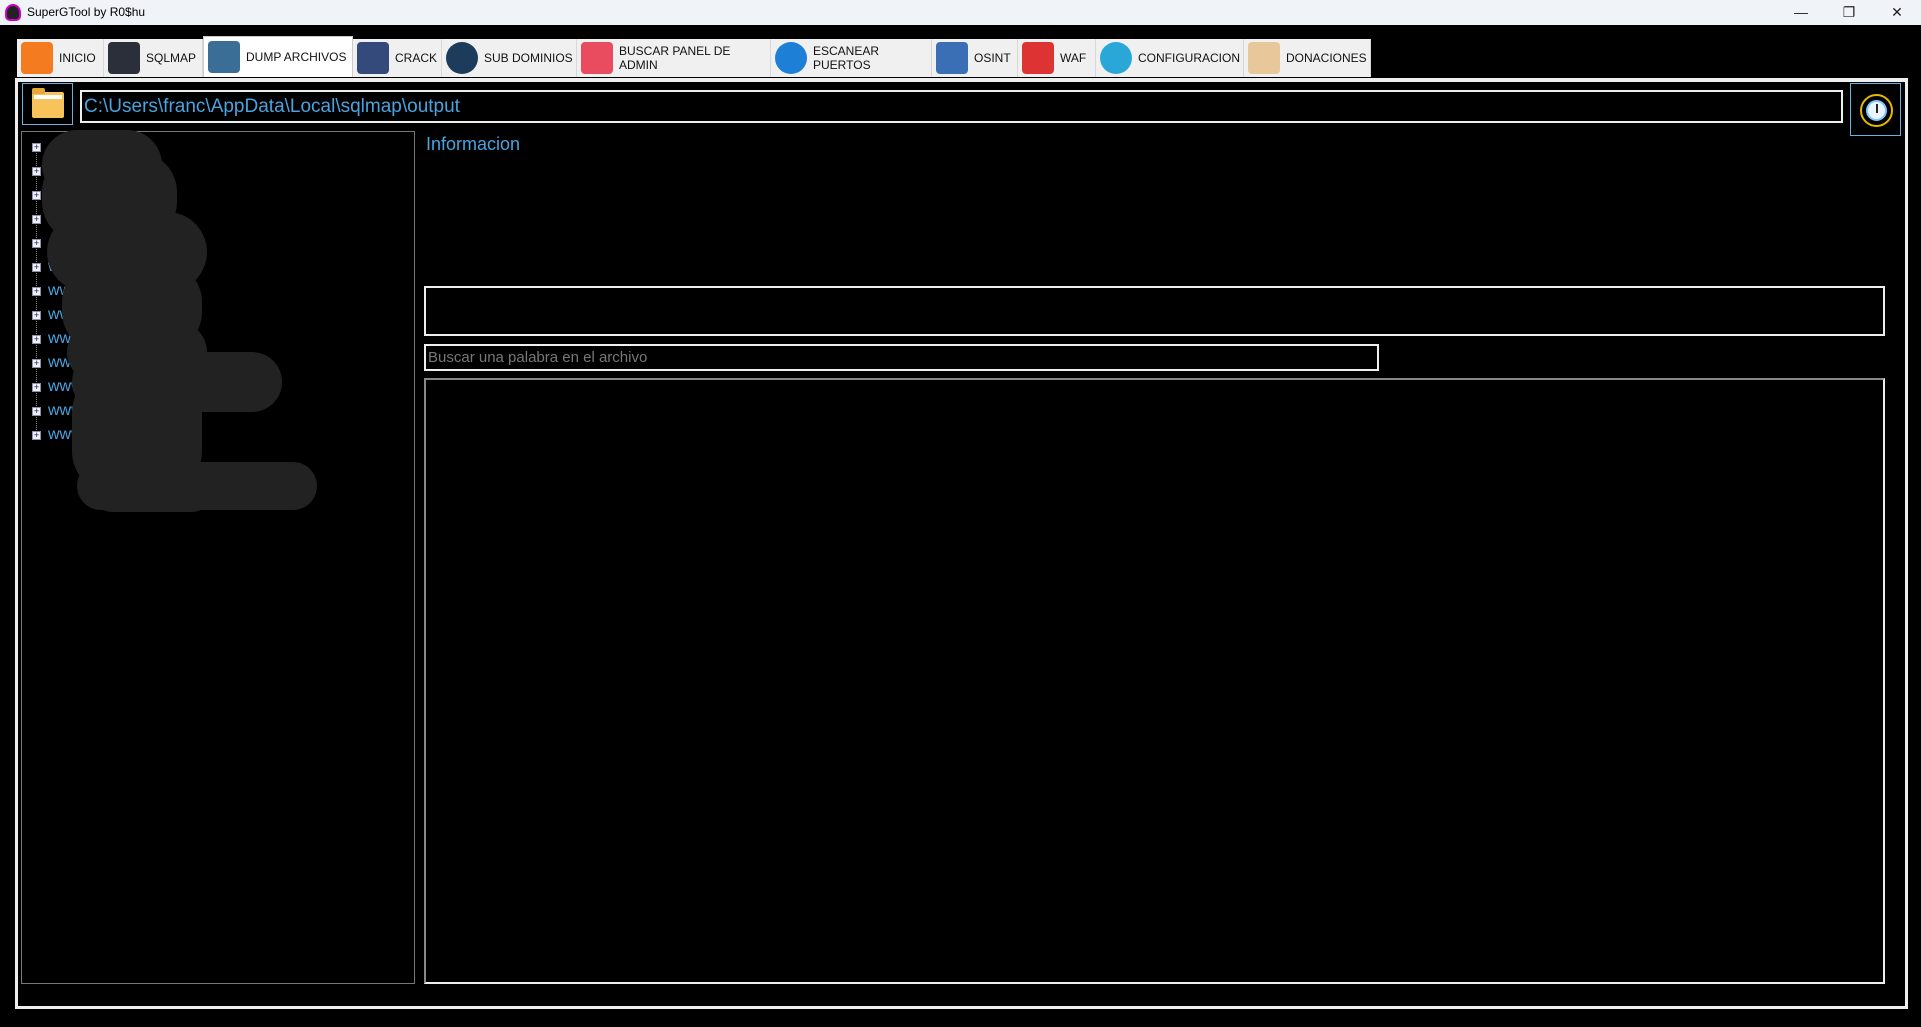 This screenshot has width=1921, height=1027. I want to click on tab-label: SQLMAP, so click(171, 58).